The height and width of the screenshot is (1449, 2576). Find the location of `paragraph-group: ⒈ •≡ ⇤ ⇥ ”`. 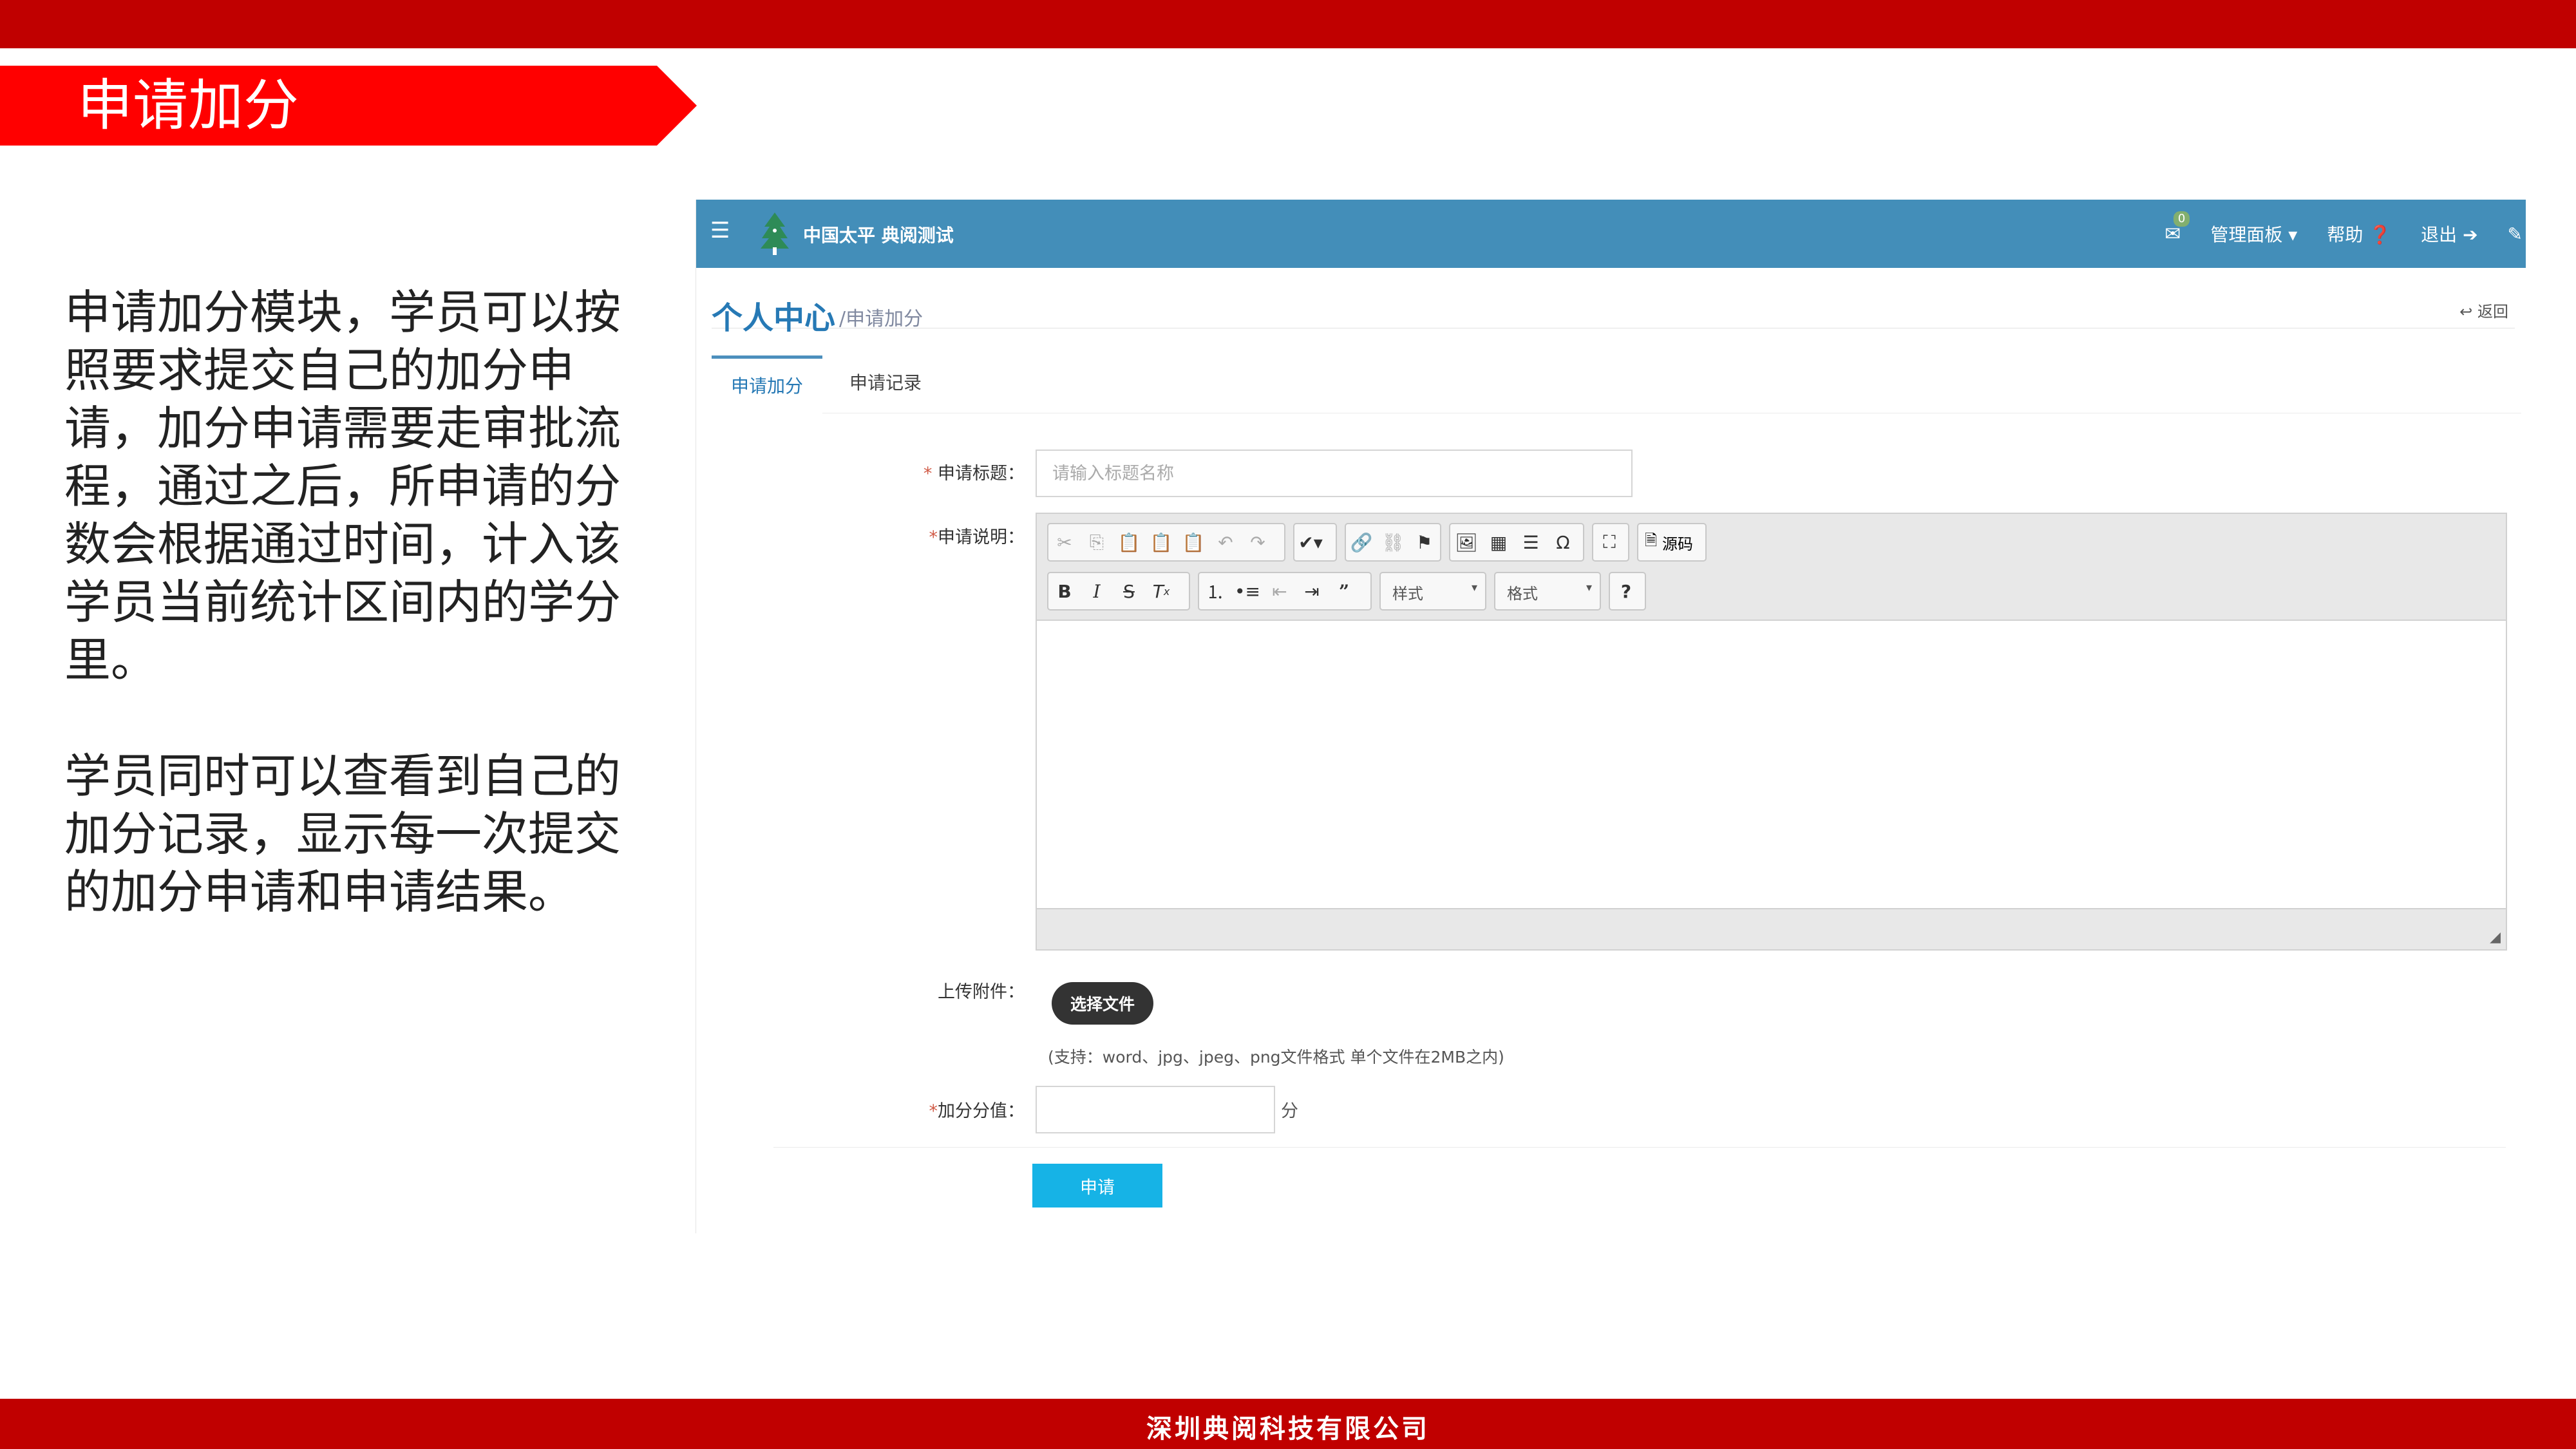

paragraph-group: ⒈ •≡ ⇤ ⇥ ” is located at coordinates (1285, 591).